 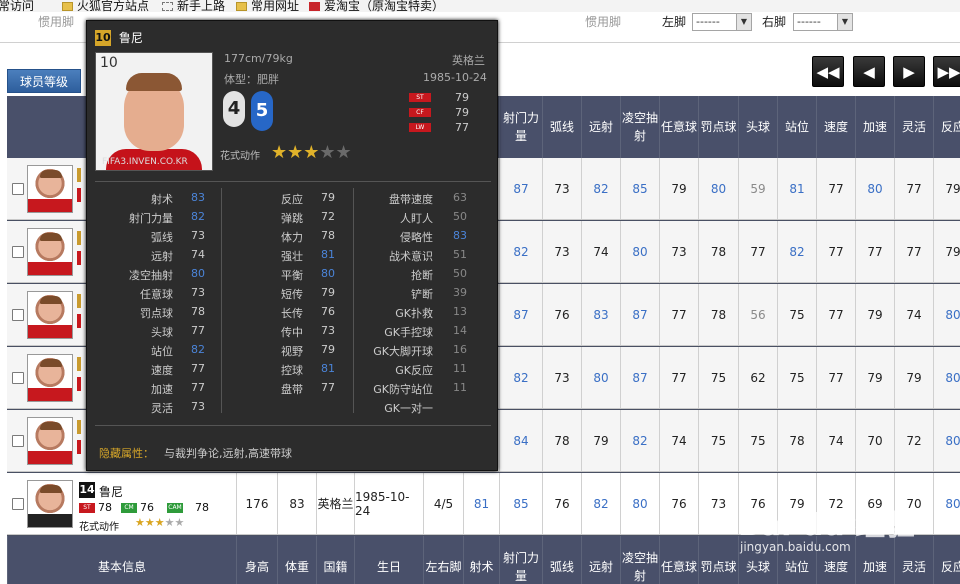 I want to click on column-header: 弧线, so click(x=561, y=127).